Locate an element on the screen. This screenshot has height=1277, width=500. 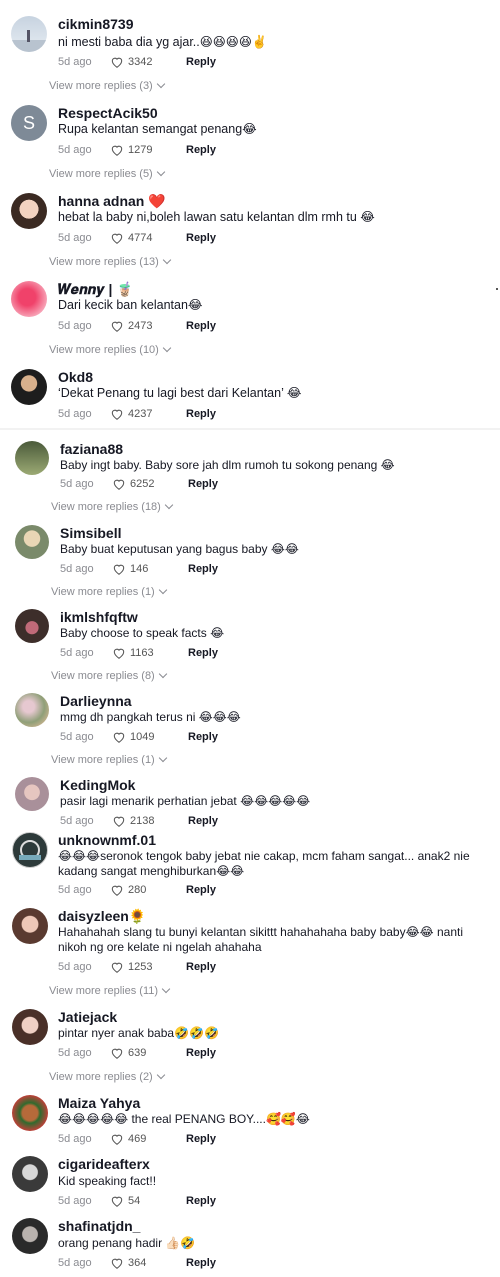
view-more-replies-label: View more replies (8) is located at coordinates (103, 676).